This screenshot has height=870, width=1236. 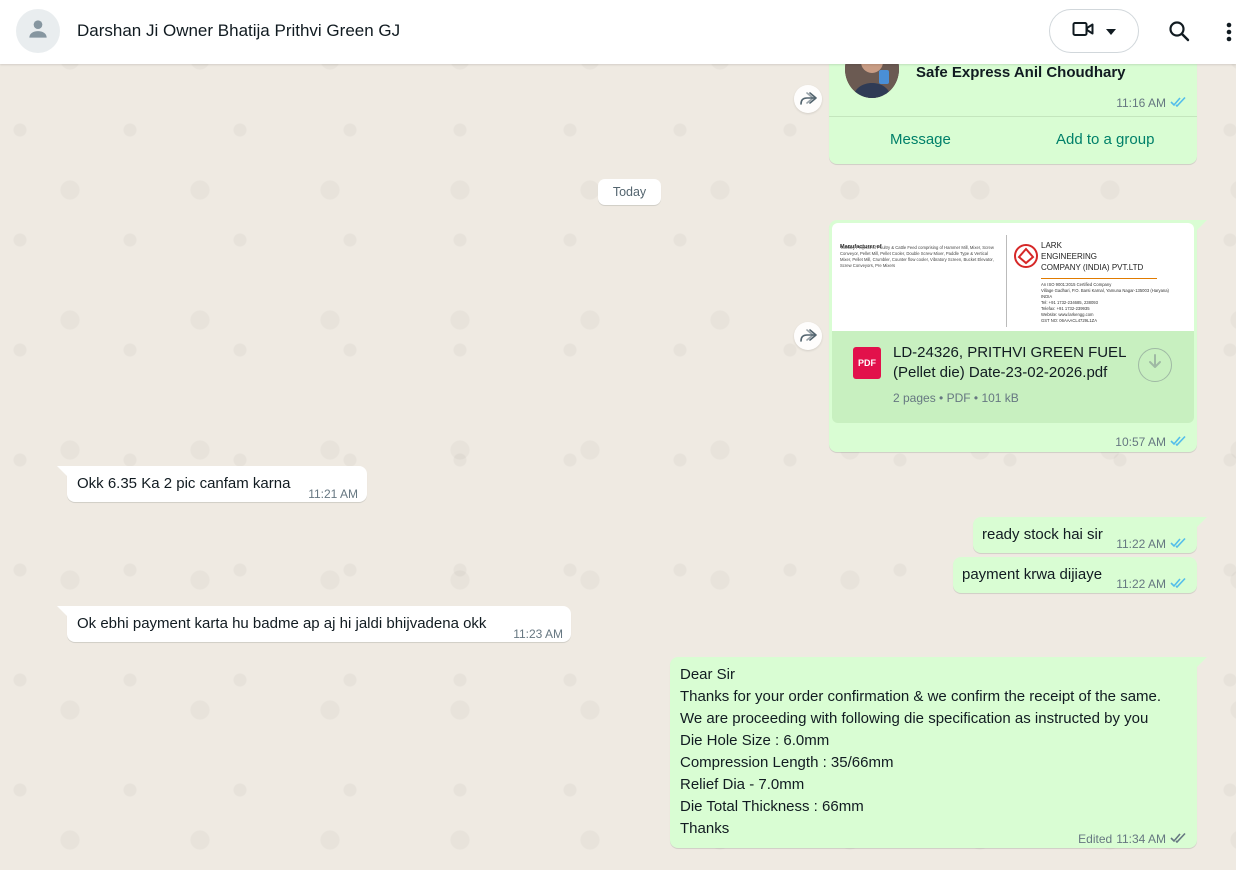 I want to click on message-text: ready stock hai sir, so click(x=1042, y=534).